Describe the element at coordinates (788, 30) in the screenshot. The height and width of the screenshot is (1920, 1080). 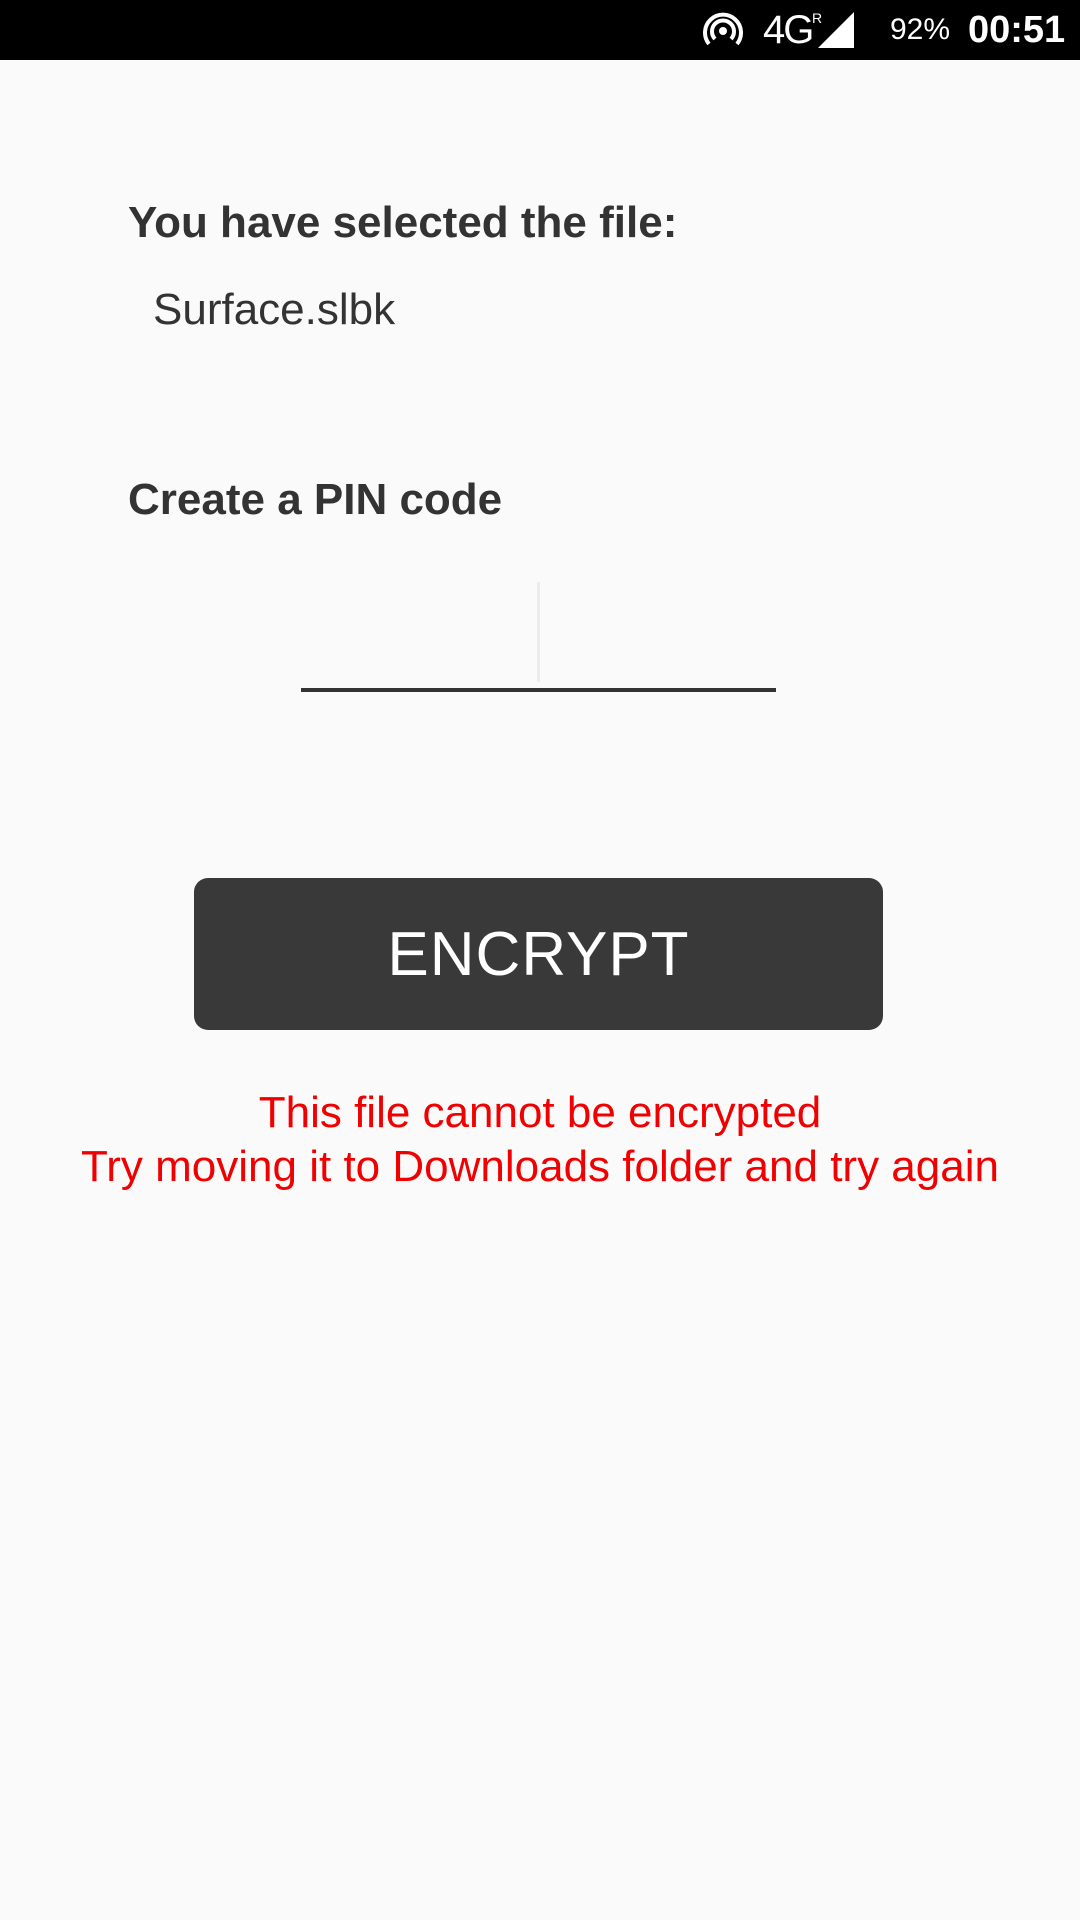
I see `network-type: 4G` at that location.